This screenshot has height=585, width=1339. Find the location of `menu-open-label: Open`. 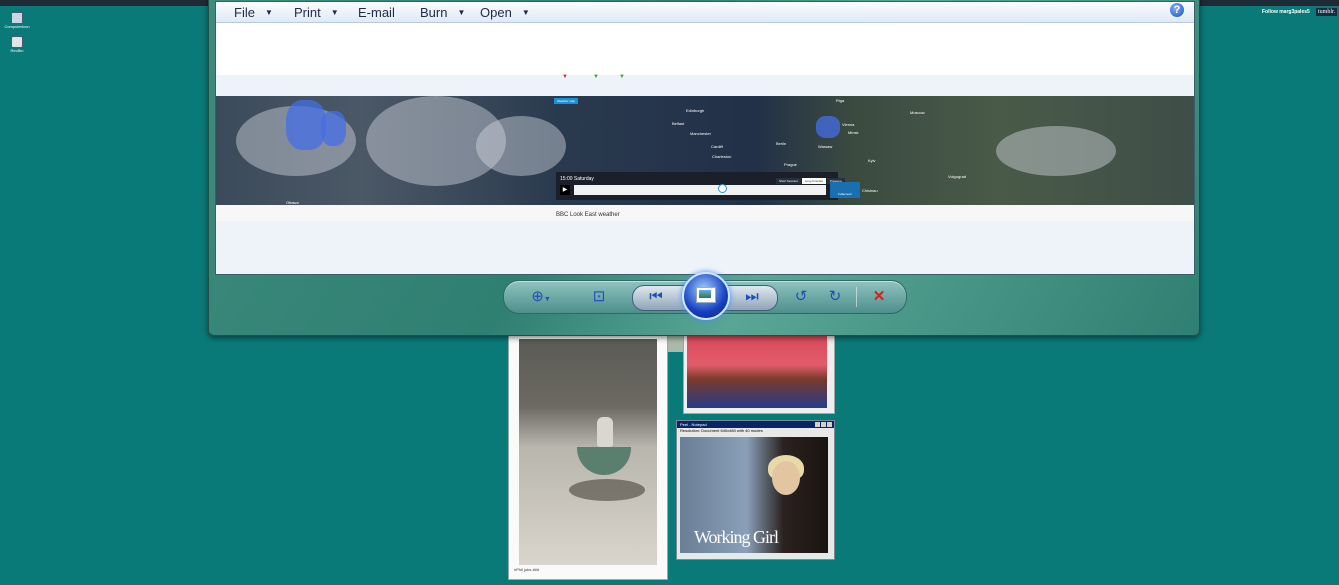

menu-open-label: Open is located at coordinates (496, 12).